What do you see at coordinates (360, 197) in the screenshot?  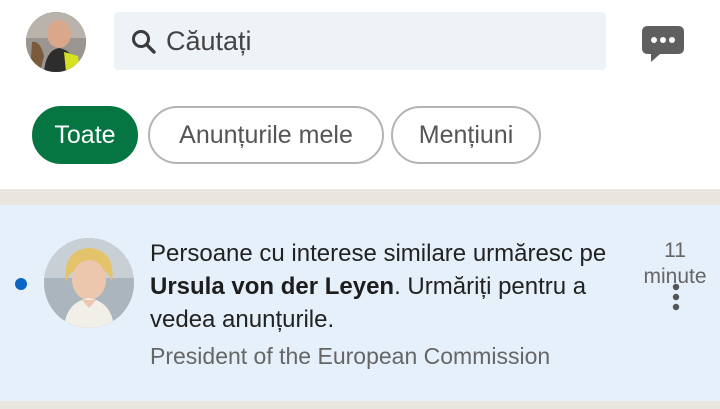 I see `section-divider` at bounding box center [360, 197].